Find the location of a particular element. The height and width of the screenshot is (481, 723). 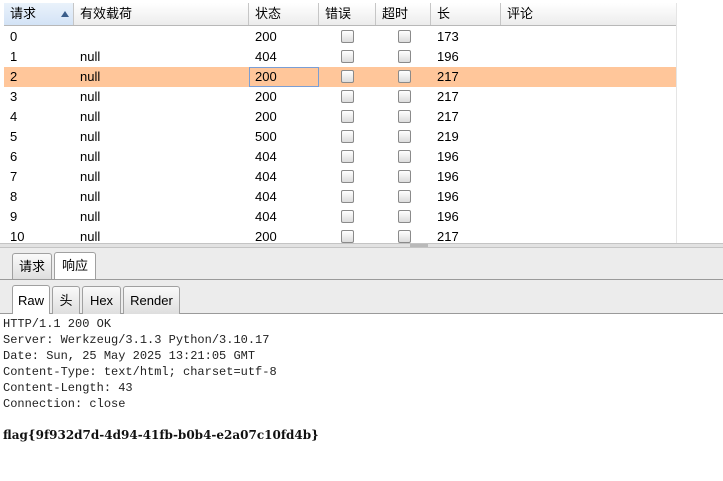

request-cell: 10 is located at coordinates (17, 236).